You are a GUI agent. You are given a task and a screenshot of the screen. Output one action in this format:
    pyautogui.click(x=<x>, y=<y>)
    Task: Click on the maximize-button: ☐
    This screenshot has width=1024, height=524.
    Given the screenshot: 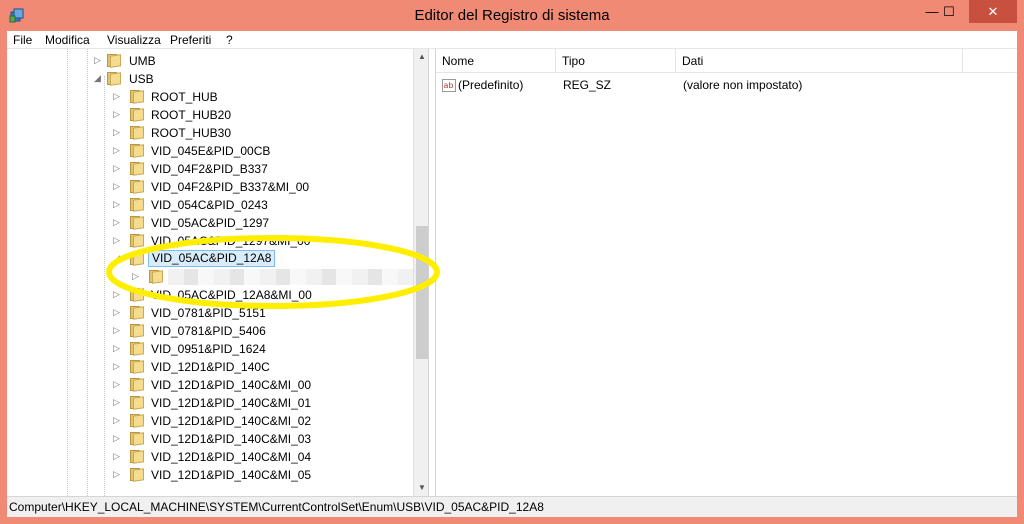 What is the action you would take?
    pyautogui.click(x=949, y=11)
    